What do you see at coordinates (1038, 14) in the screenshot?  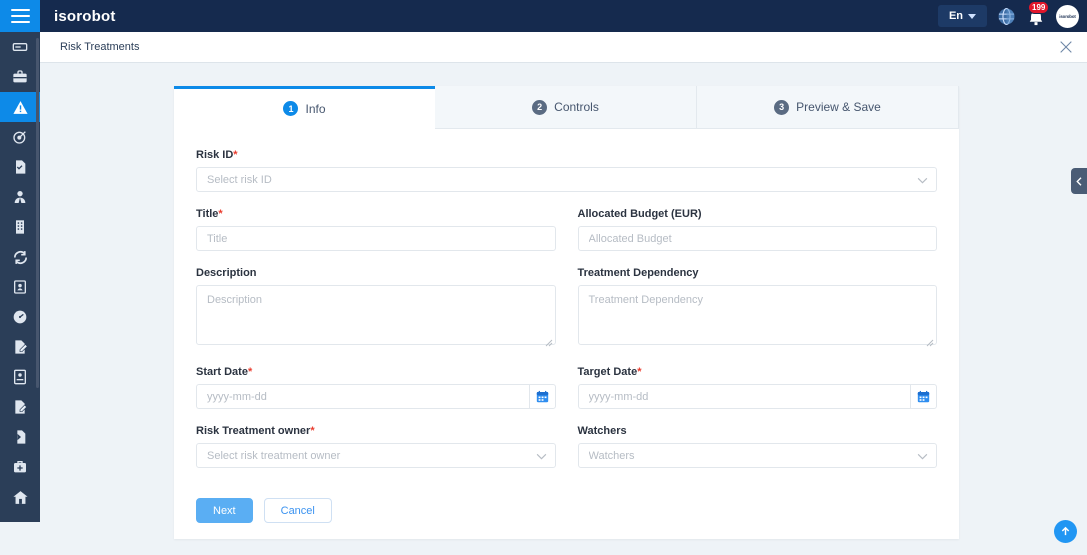 I see `notifications-button: 199` at bounding box center [1038, 14].